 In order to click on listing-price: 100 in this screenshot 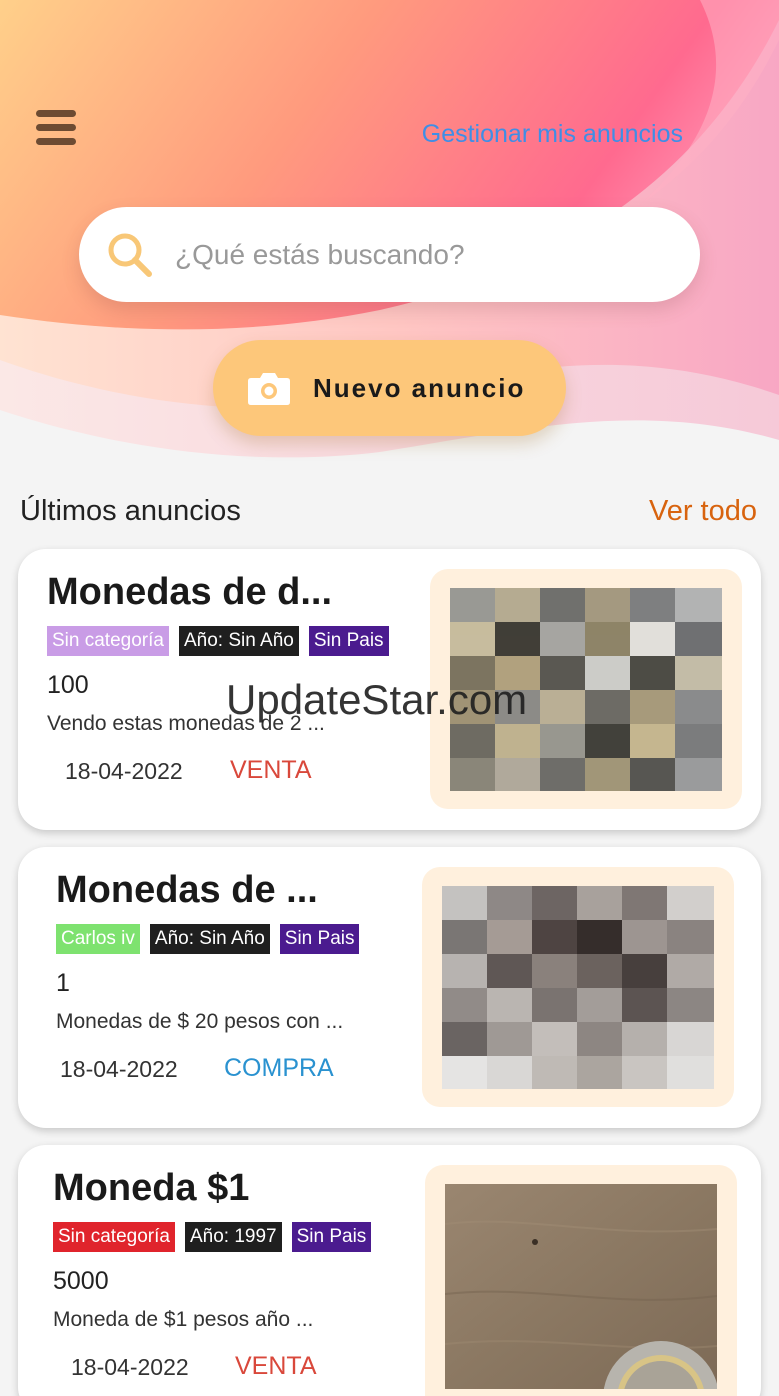, I will do `click(68, 685)`.